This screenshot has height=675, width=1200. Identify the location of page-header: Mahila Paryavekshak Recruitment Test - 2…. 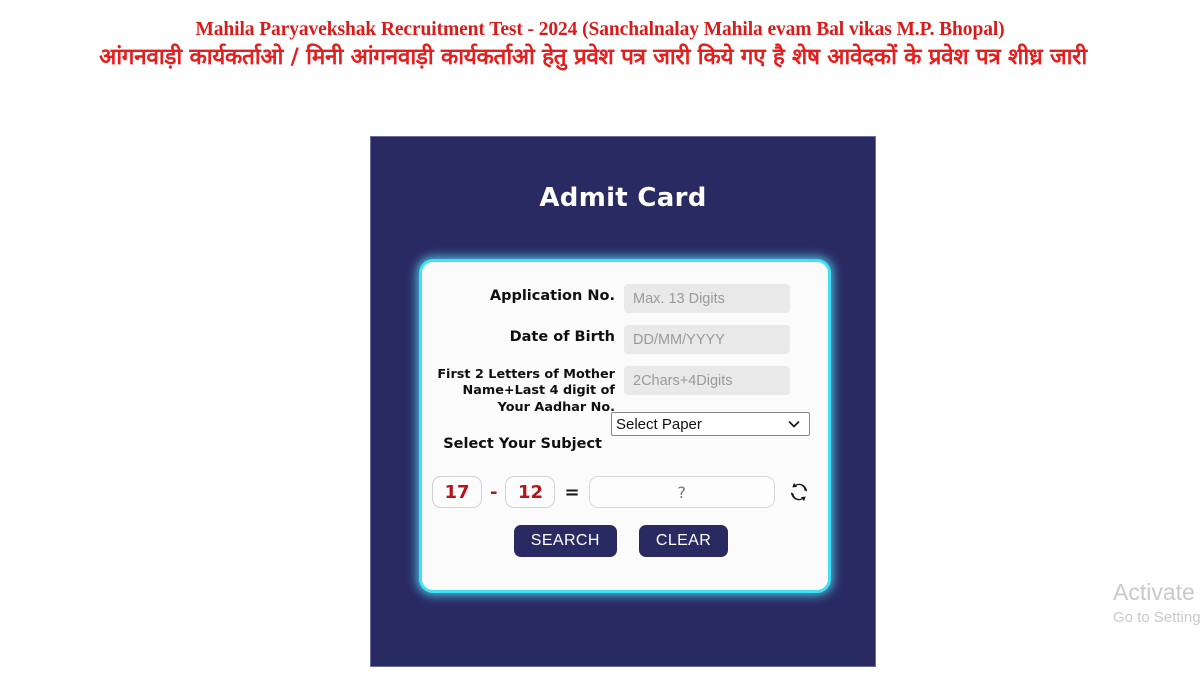
(600, 36).